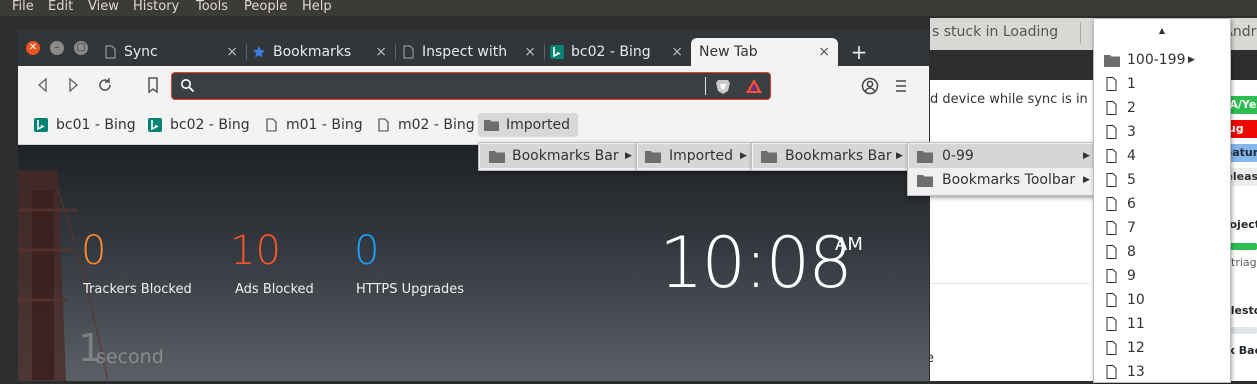 The width and height of the screenshot is (1257, 384). What do you see at coordinates (57, 48) in the screenshot?
I see `window-minimize-button: –` at bounding box center [57, 48].